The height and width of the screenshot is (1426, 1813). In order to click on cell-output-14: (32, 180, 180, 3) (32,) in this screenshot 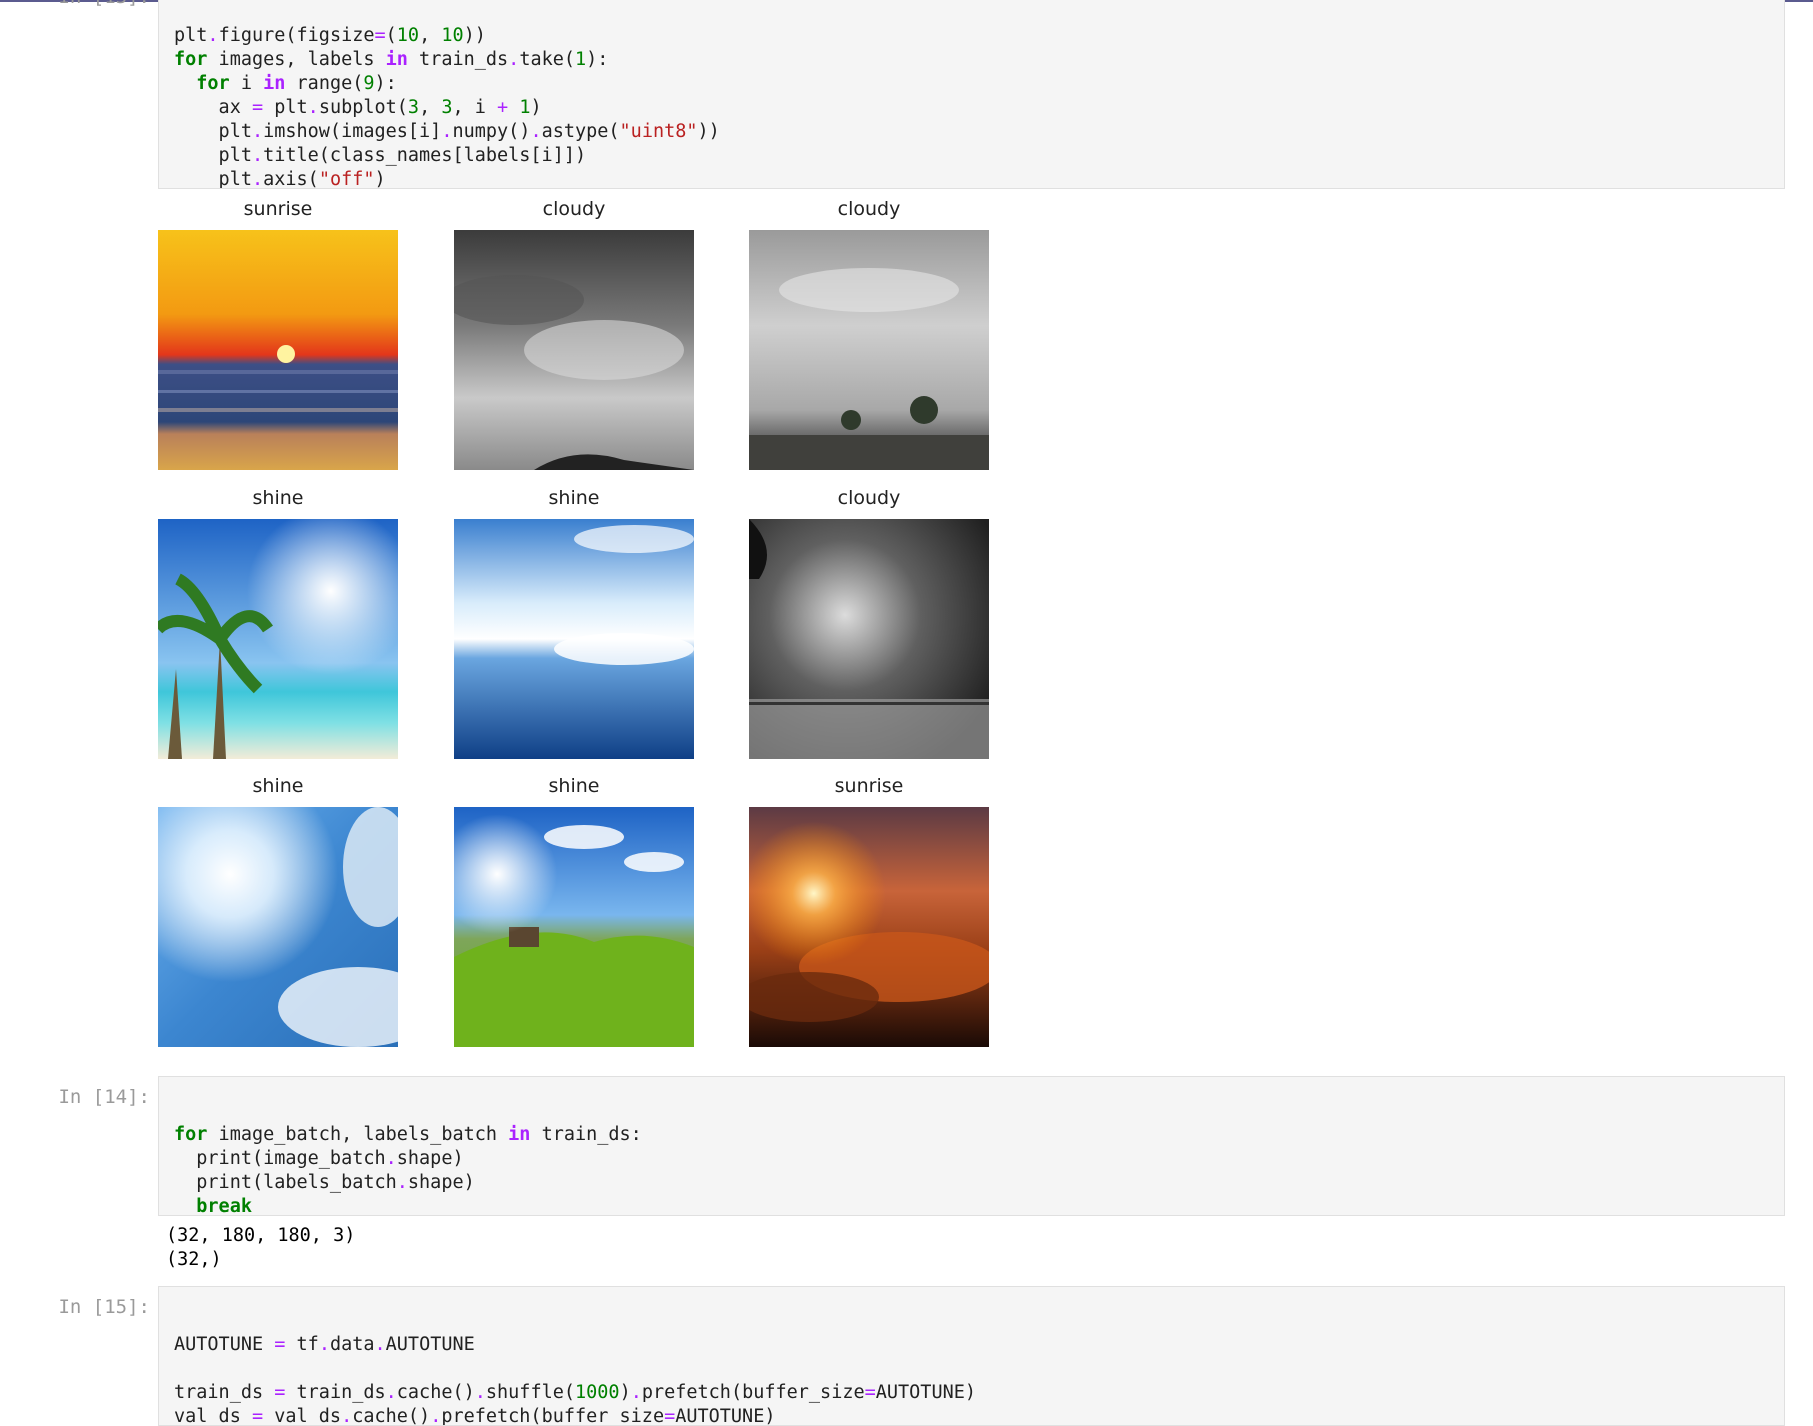, I will do `click(260, 1248)`.